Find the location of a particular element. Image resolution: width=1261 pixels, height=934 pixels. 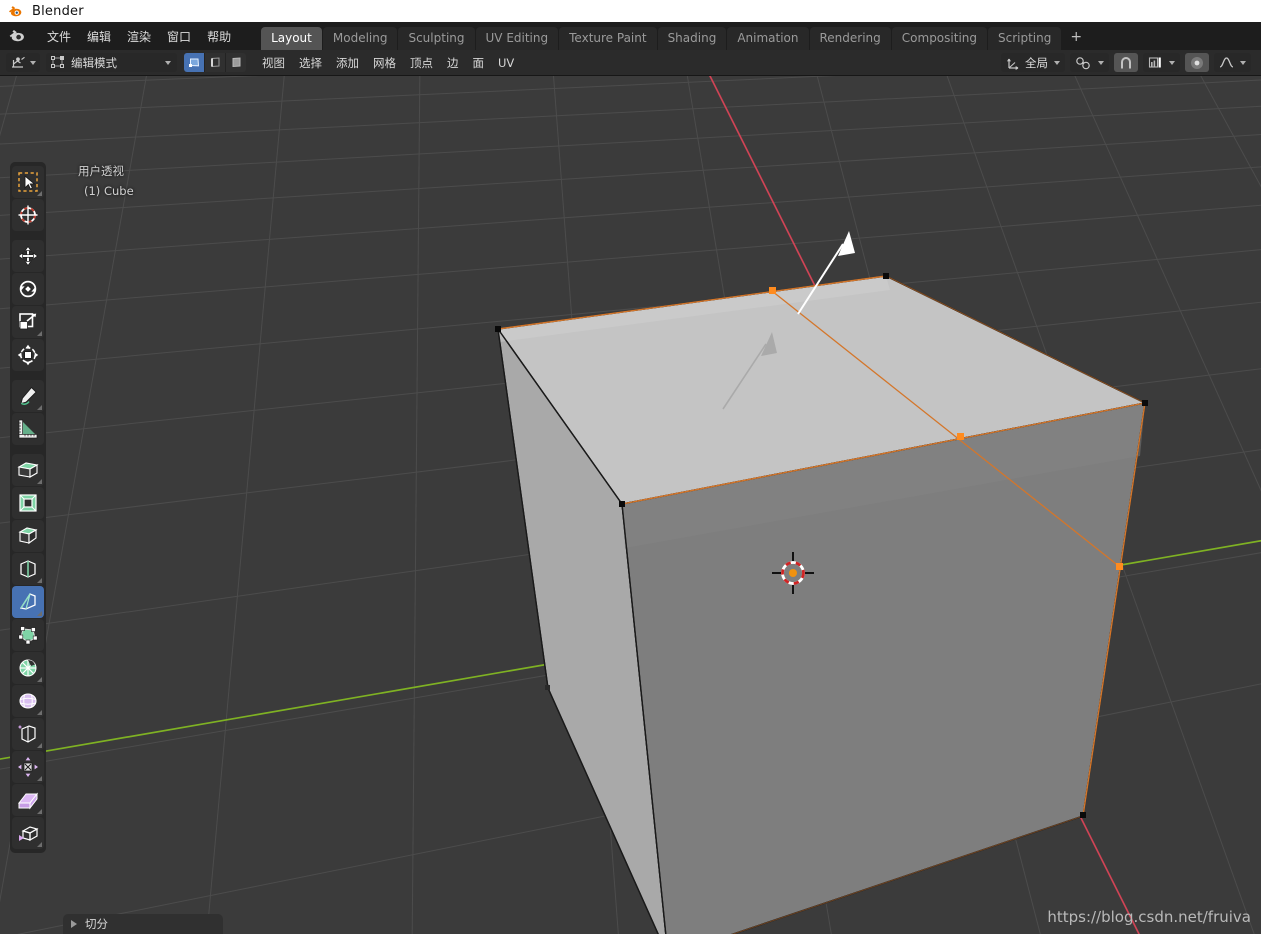

toolbar-group-annotate is located at coordinates (28, 412).